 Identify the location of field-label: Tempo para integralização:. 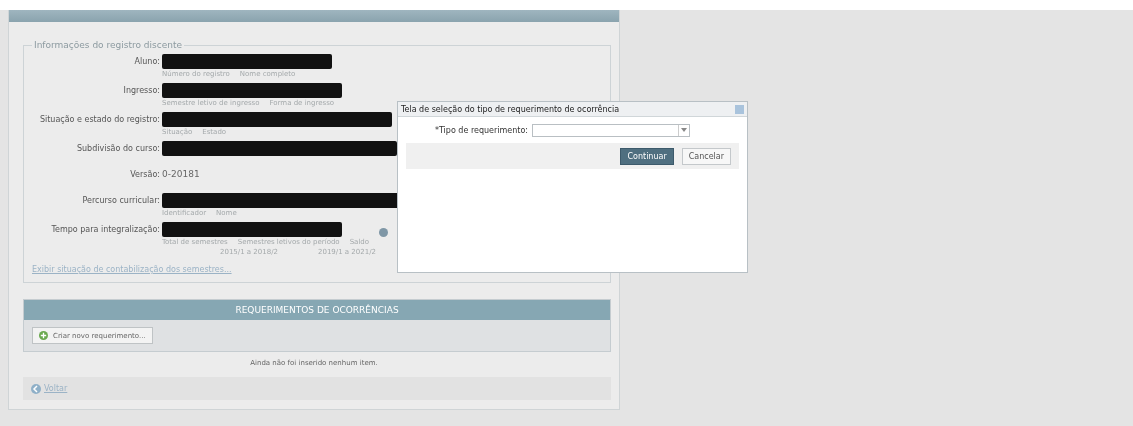
(105, 229).